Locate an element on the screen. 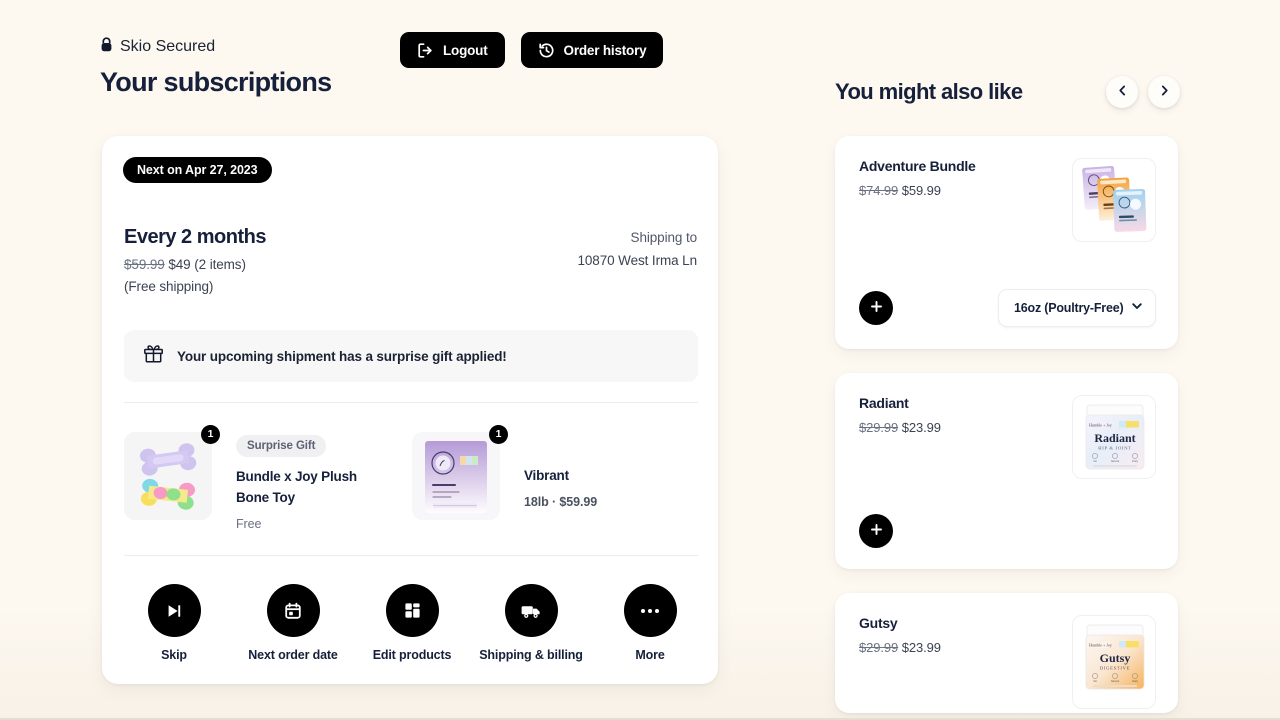 The image size is (1280, 720). chevron-left-icon is located at coordinates (1122, 92).